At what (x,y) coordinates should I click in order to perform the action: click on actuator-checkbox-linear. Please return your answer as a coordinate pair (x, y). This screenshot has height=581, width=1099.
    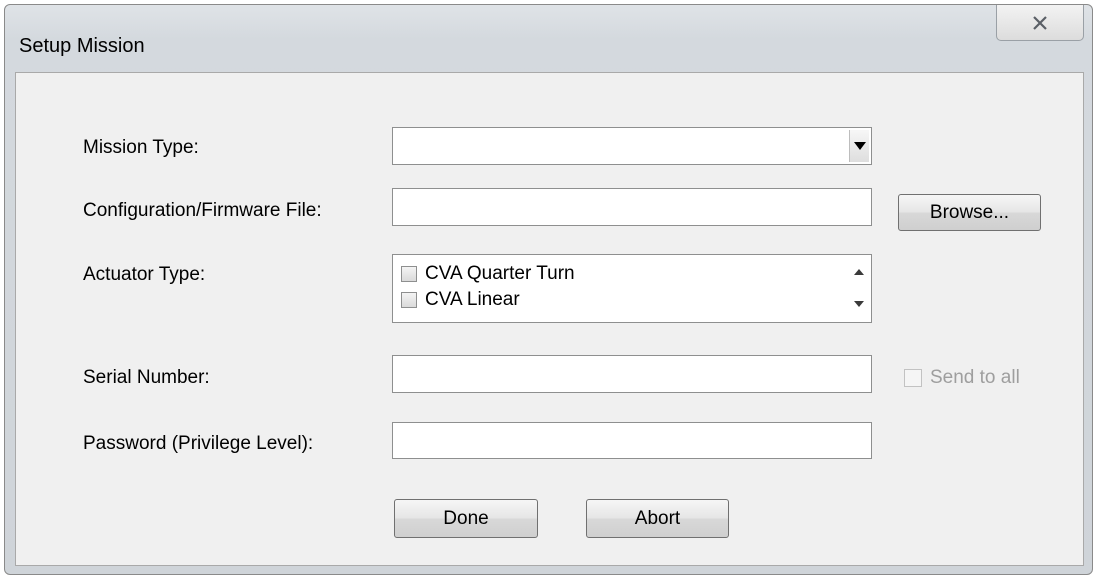
    Looking at the image, I should click on (409, 300).